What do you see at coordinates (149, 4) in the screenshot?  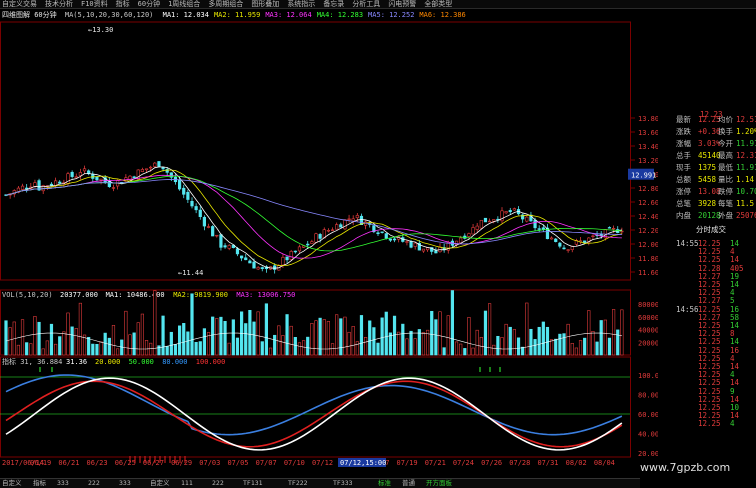 I see `menu-item-4: 60分钟` at bounding box center [149, 4].